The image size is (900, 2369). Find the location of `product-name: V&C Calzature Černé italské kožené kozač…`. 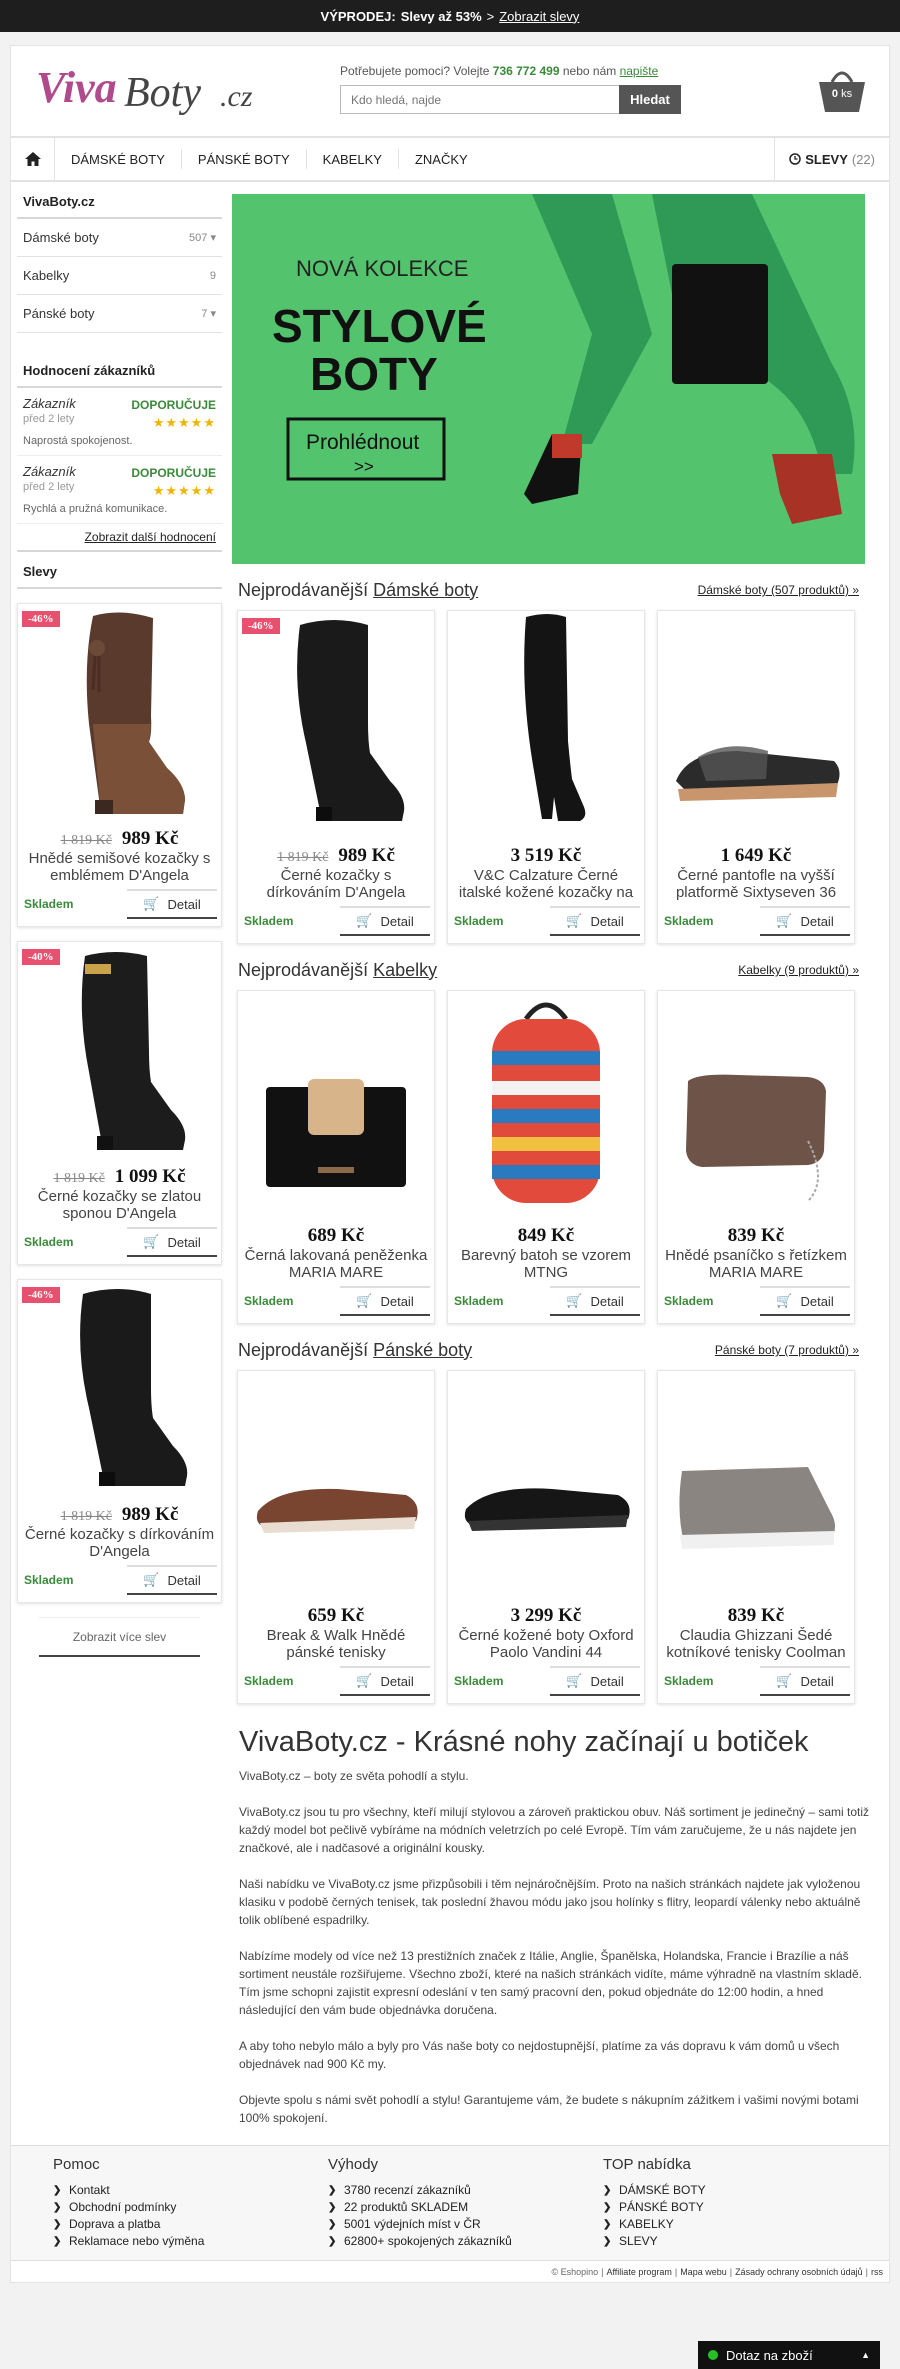

product-name: V&C Calzature Černé italské kožené kozač… is located at coordinates (546, 884).